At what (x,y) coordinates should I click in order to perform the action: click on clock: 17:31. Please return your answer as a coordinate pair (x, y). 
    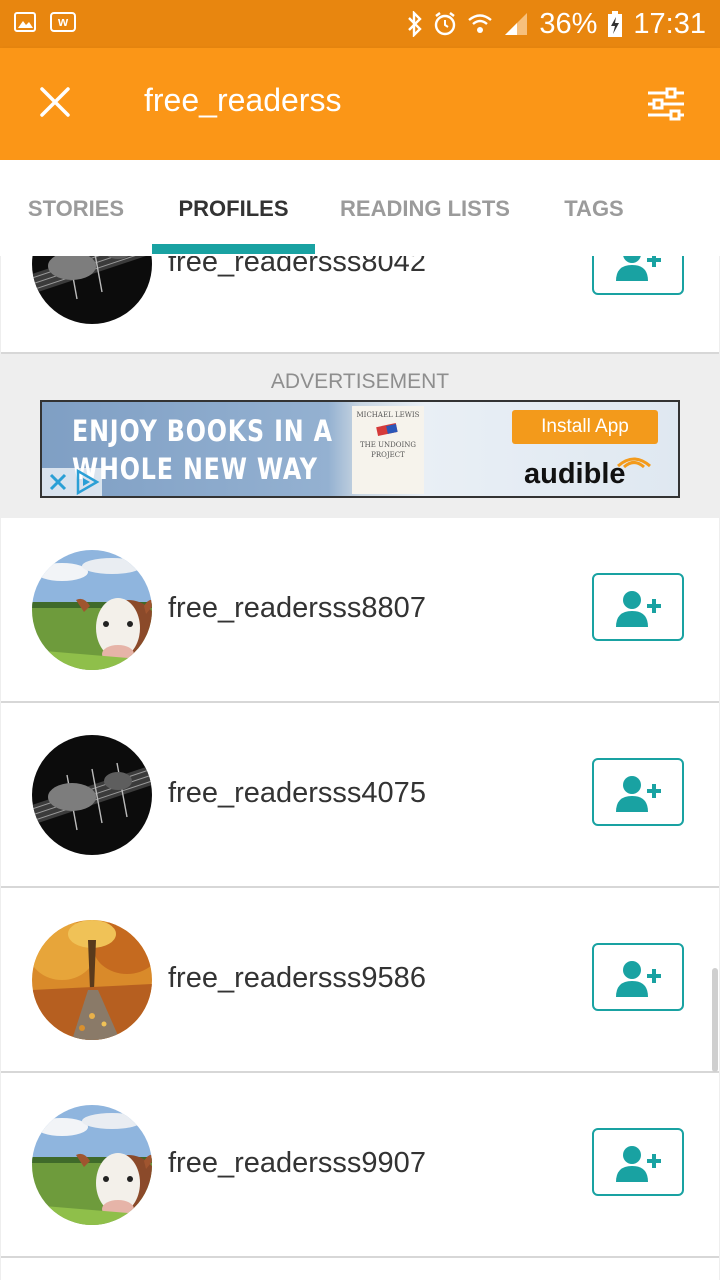
    Looking at the image, I should click on (669, 23).